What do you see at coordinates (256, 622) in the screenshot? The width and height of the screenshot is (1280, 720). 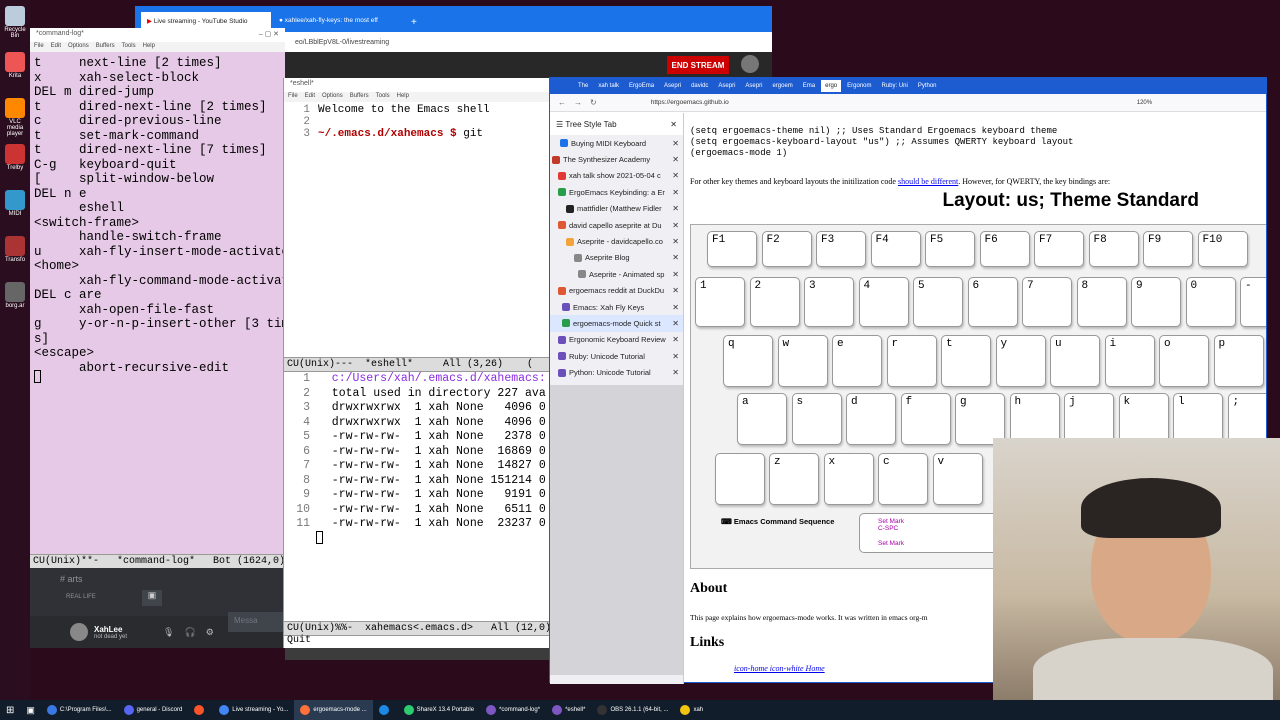 I see `message-input: Messa` at bounding box center [256, 622].